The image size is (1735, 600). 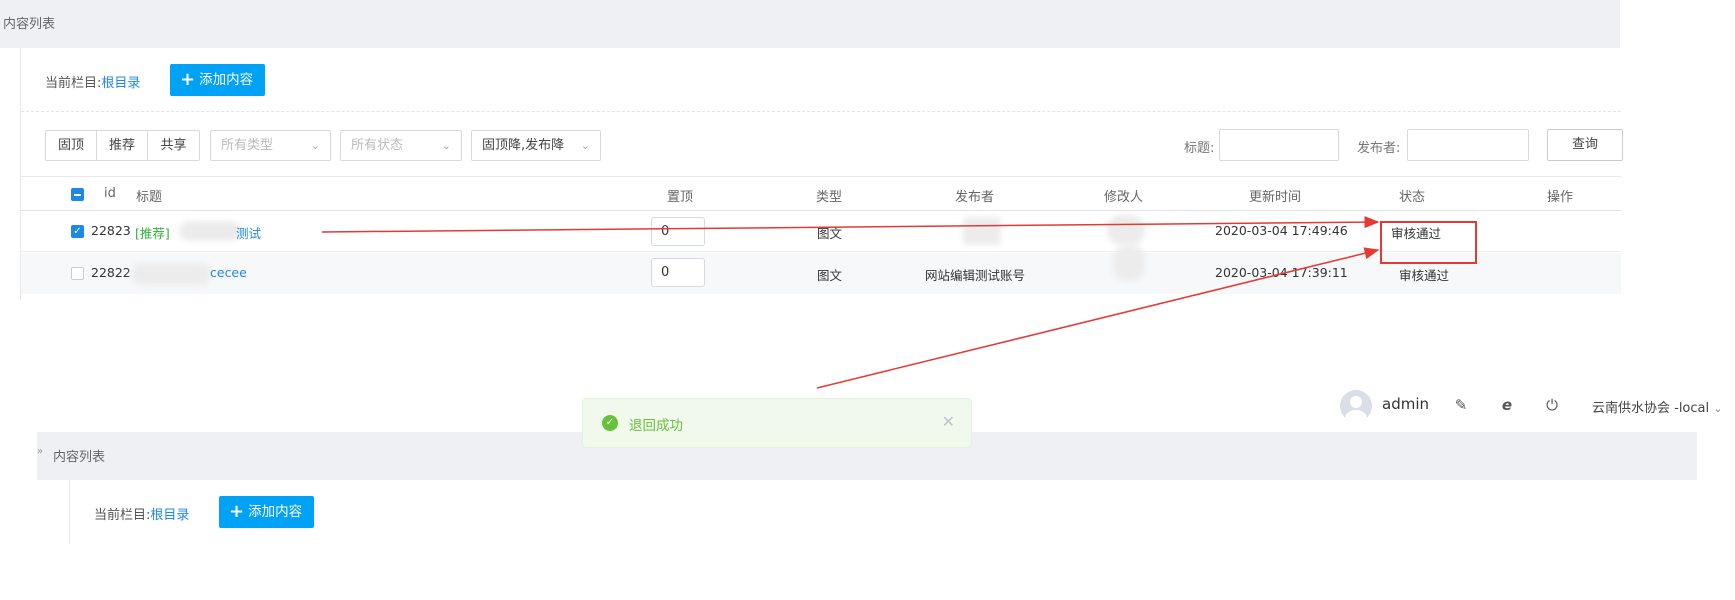 What do you see at coordinates (975, 197) in the screenshot?
I see `col-publisher: 发布者` at bounding box center [975, 197].